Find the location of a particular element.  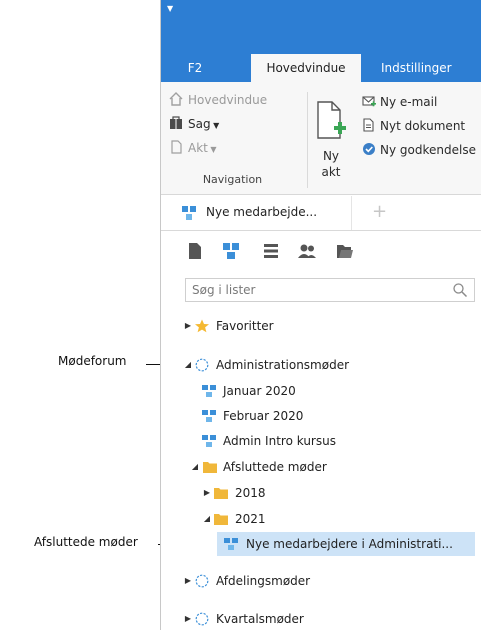

tree-label-admin-intro-kursus: Admin Intro kursus is located at coordinates (279, 441).